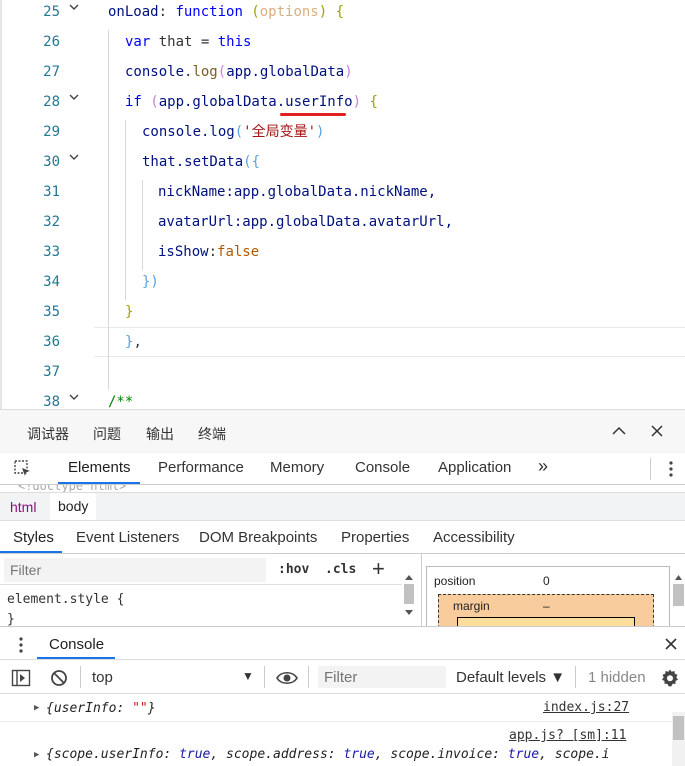 This screenshot has height=766, width=685. I want to click on source-link: index.js:27, so click(586, 707).